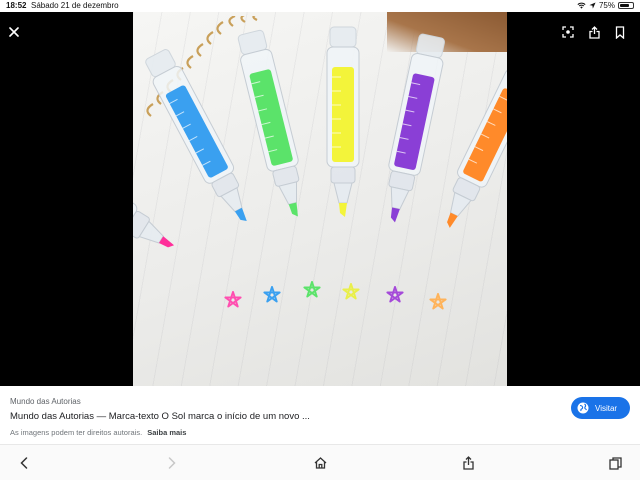  What do you see at coordinates (583, 408) in the screenshot?
I see `globe-icon` at bounding box center [583, 408].